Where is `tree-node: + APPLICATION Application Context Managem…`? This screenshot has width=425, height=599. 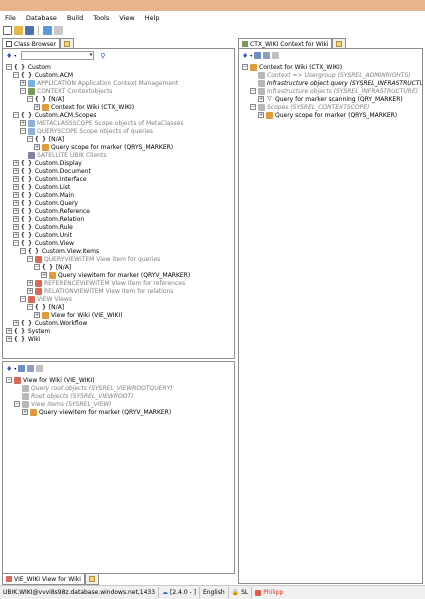
tree-node: + APPLICATION Application Context Managem… is located at coordinates (99, 83).